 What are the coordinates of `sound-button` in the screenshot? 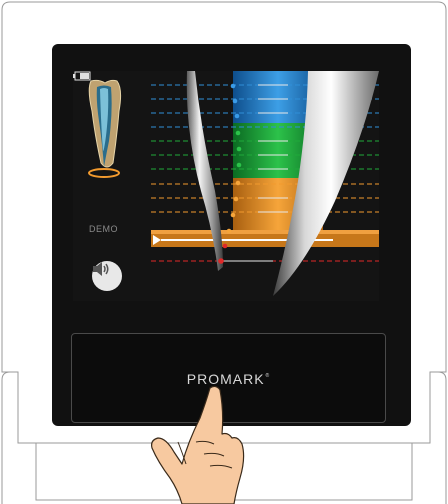 It's located at (107, 276).